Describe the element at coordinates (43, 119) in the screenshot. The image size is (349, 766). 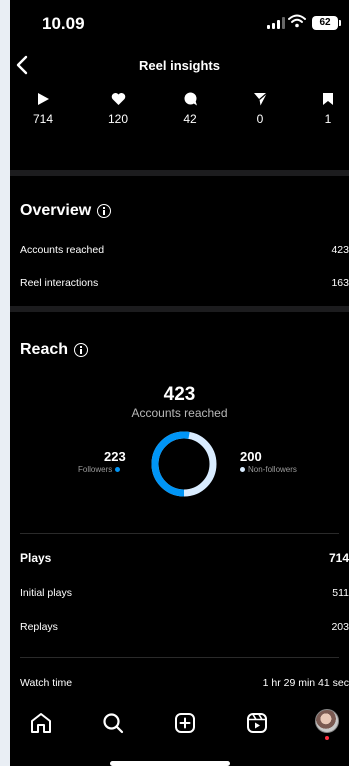
I see `plays-count: 714` at that location.